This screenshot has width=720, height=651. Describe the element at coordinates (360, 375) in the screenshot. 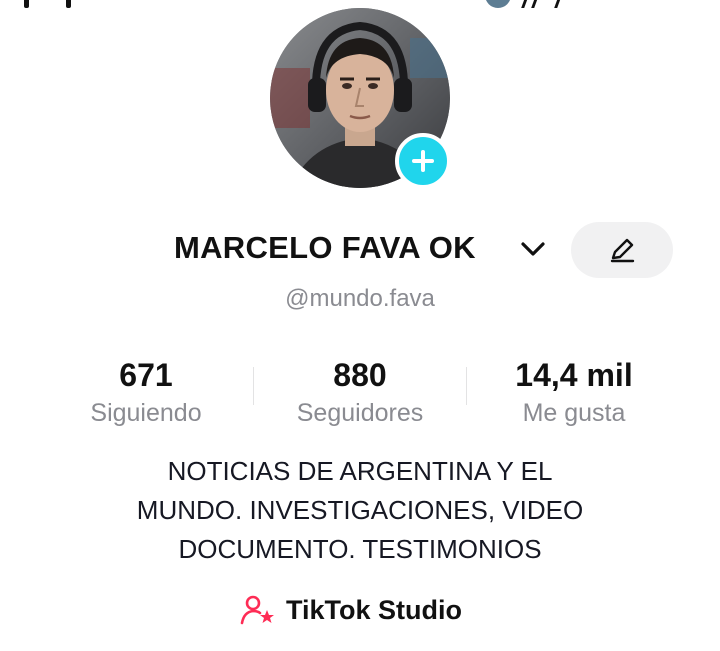

I see `stat-value: 880` at that location.